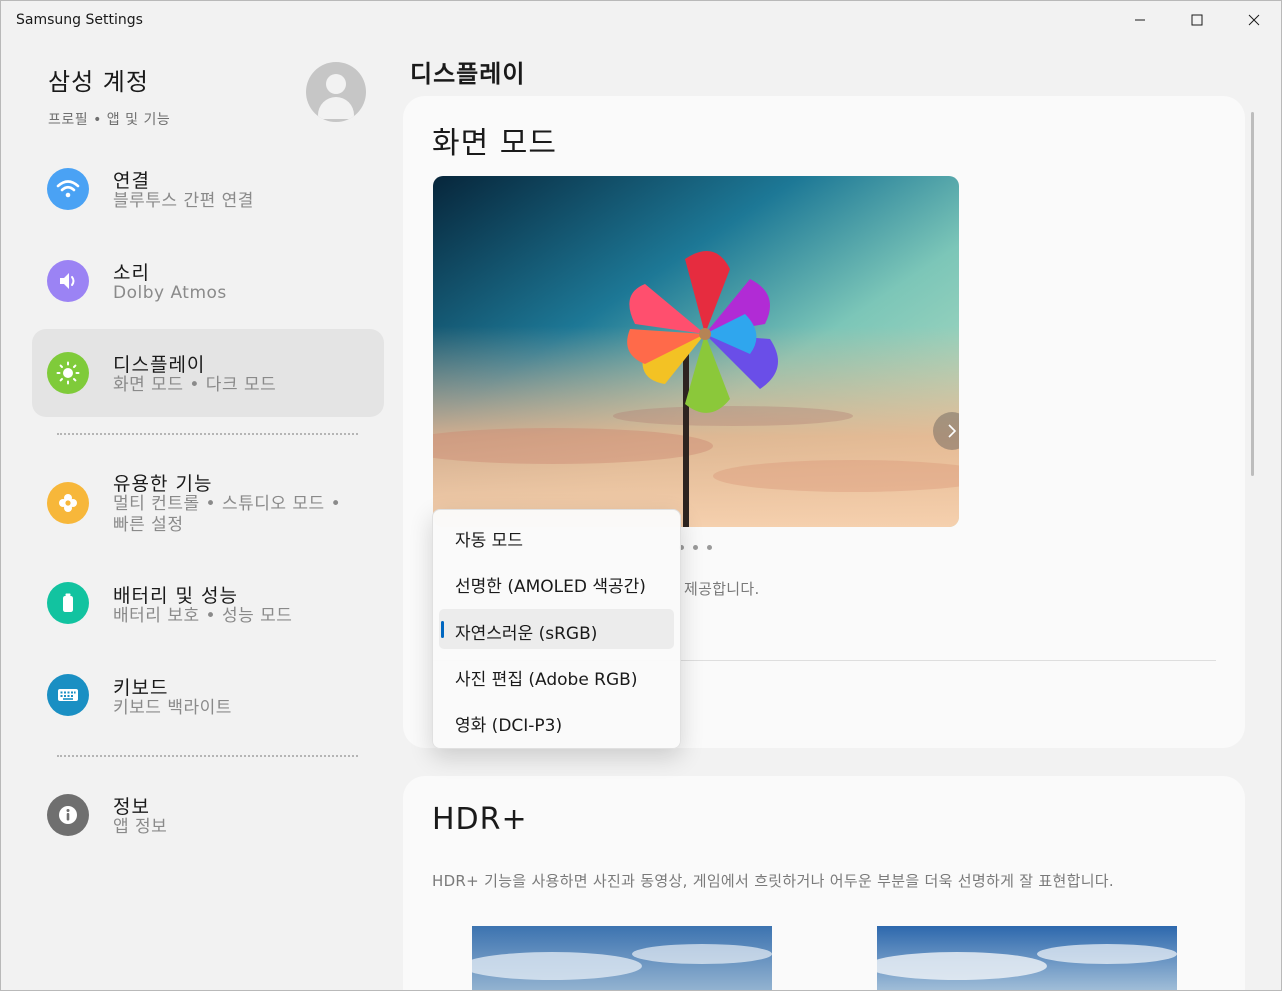 This screenshot has height=991, width=1282. What do you see at coordinates (68, 815) in the screenshot?
I see `info-icon` at bounding box center [68, 815].